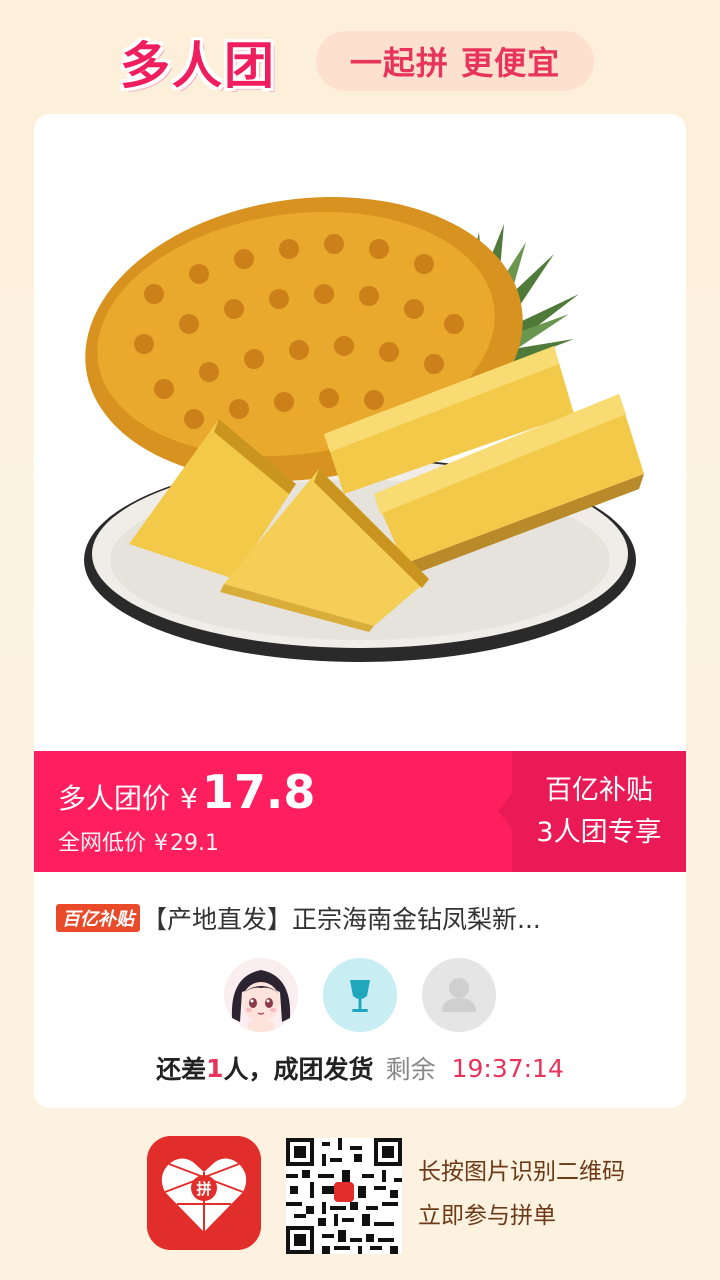 The height and width of the screenshot is (1280, 720). What do you see at coordinates (521, 1172) in the screenshot?
I see `scan-line-1: 长按图片识别二维码` at bounding box center [521, 1172].